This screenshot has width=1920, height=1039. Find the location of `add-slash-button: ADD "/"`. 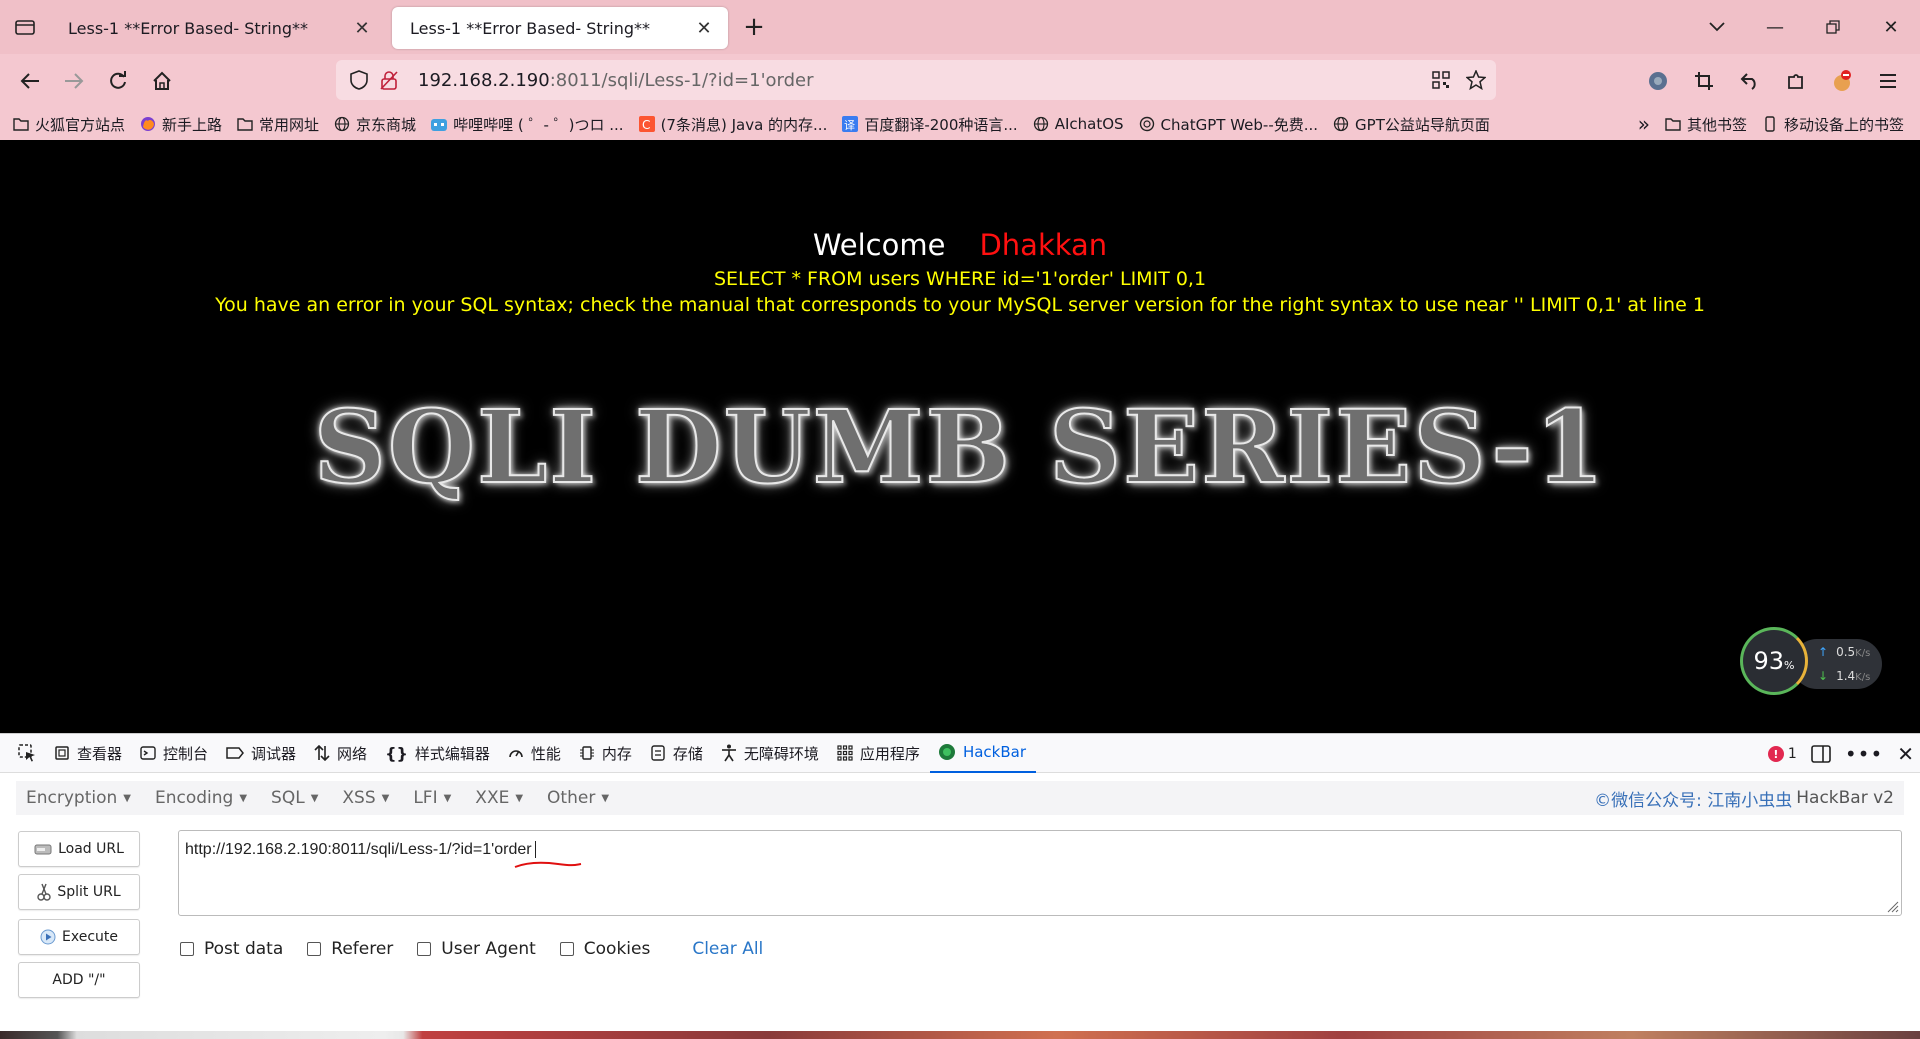

add-slash-button: ADD "/" is located at coordinates (79, 980).